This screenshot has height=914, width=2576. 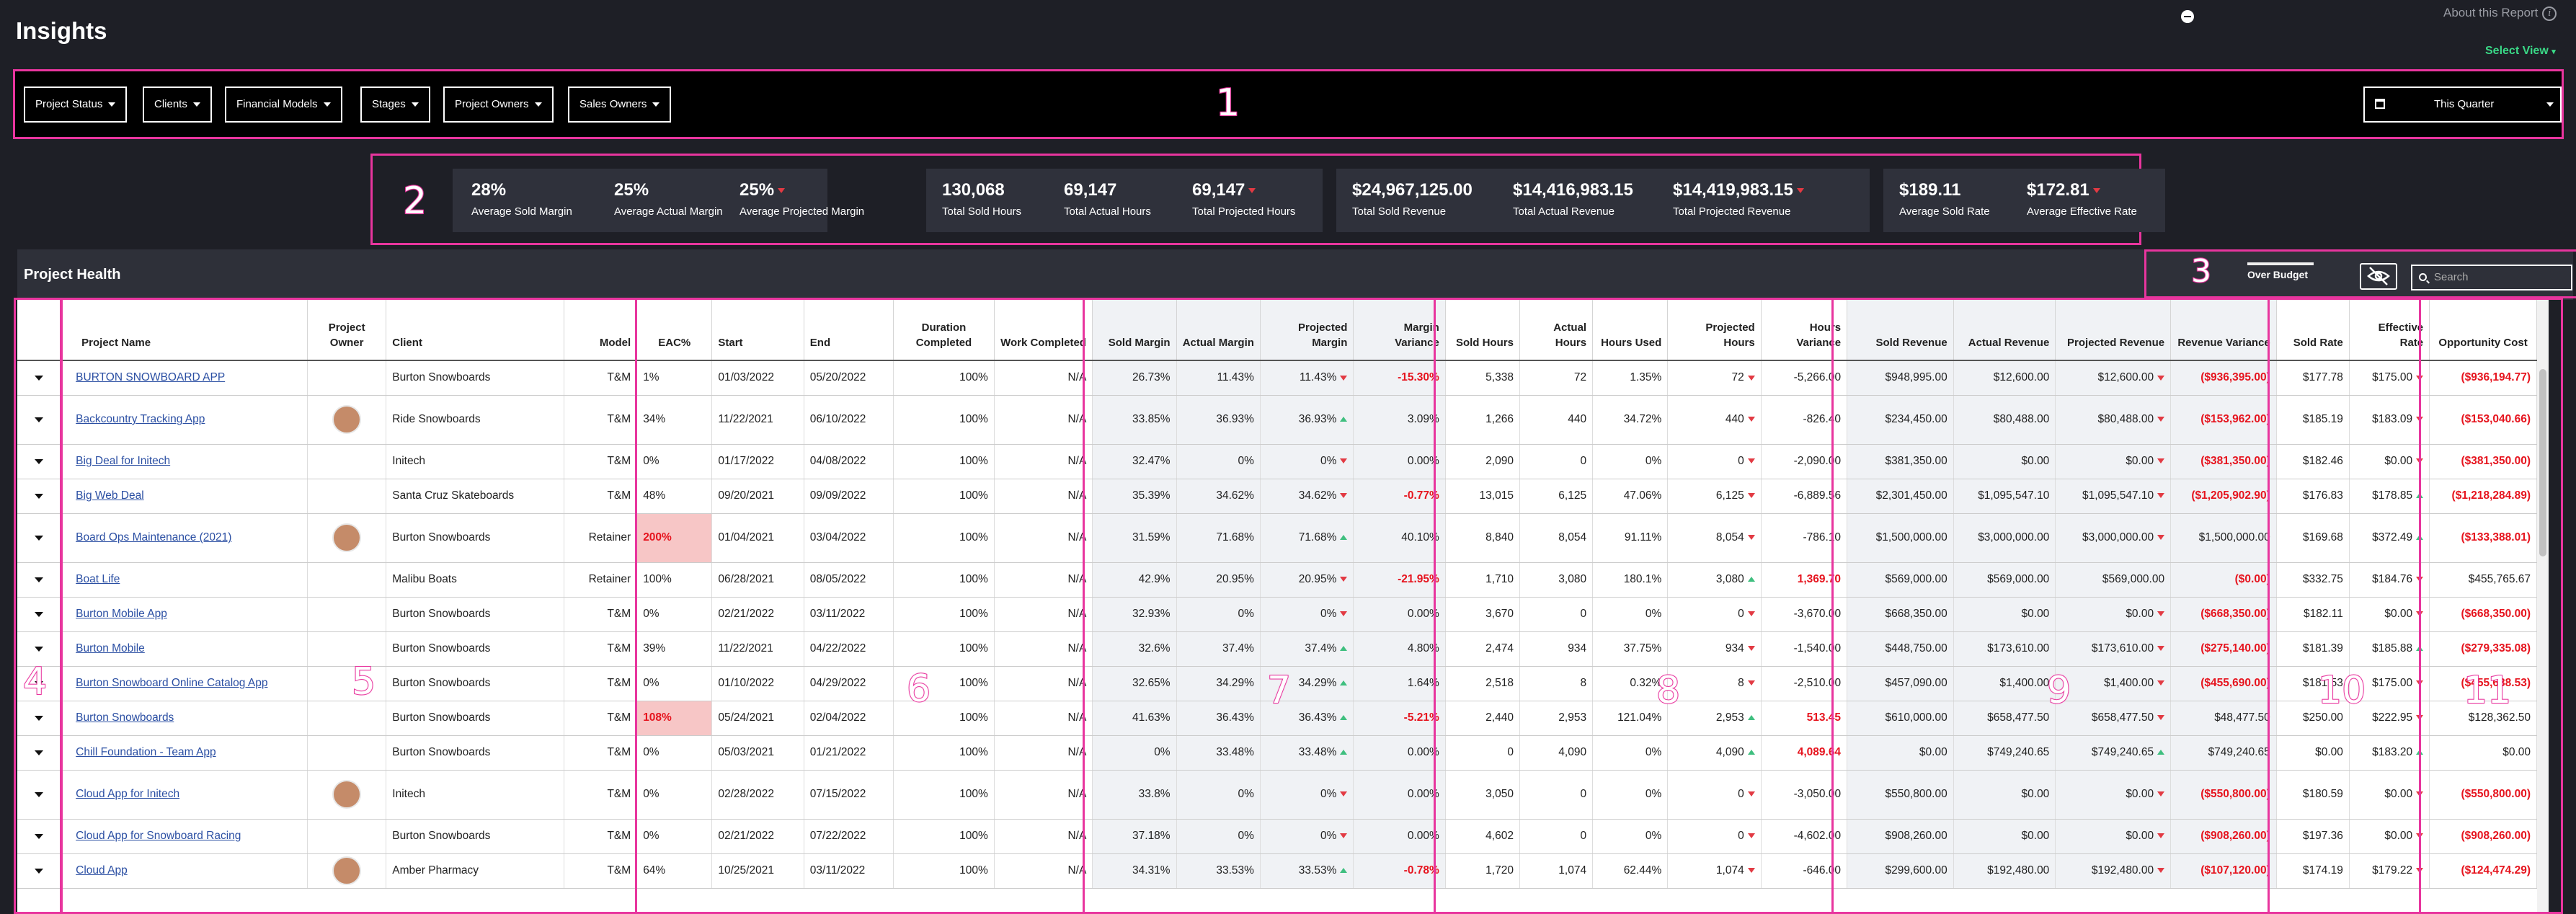 I want to click on minimize-icon, so click(x=2187, y=16).